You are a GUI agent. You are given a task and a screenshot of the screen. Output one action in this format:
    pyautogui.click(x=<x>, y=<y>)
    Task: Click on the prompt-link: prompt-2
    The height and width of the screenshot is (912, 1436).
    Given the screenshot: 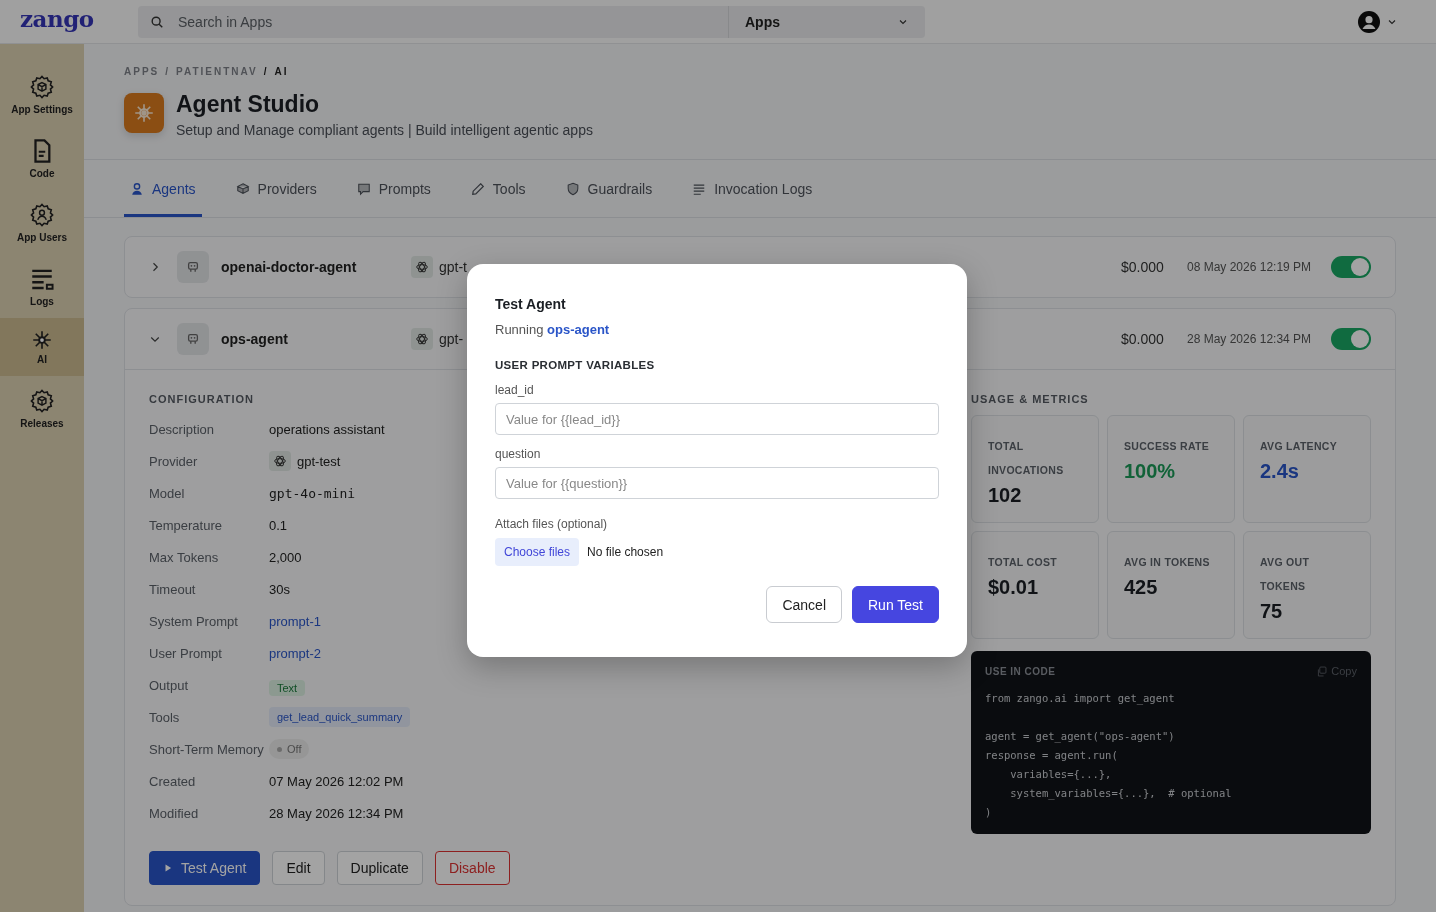 What is the action you would take?
    pyautogui.click(x=295, y=653)
    